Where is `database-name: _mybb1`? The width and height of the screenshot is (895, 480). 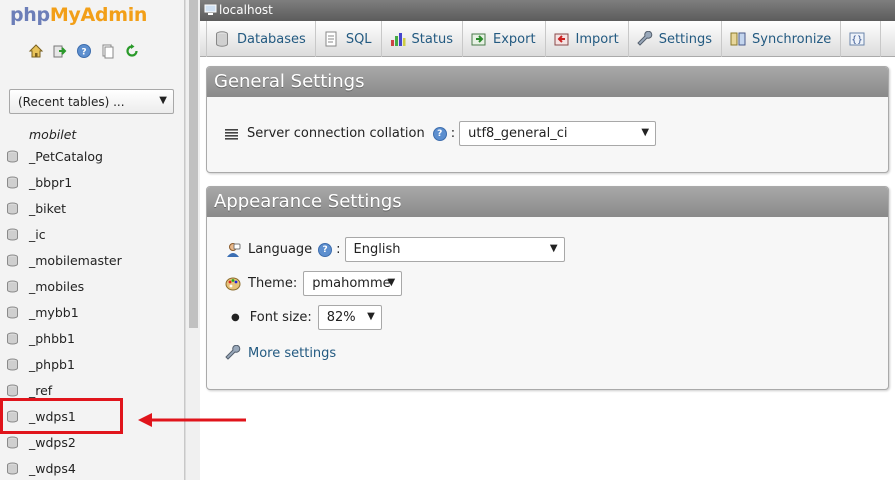
database-name: _mybb1 is located at coordinates (54, 312).